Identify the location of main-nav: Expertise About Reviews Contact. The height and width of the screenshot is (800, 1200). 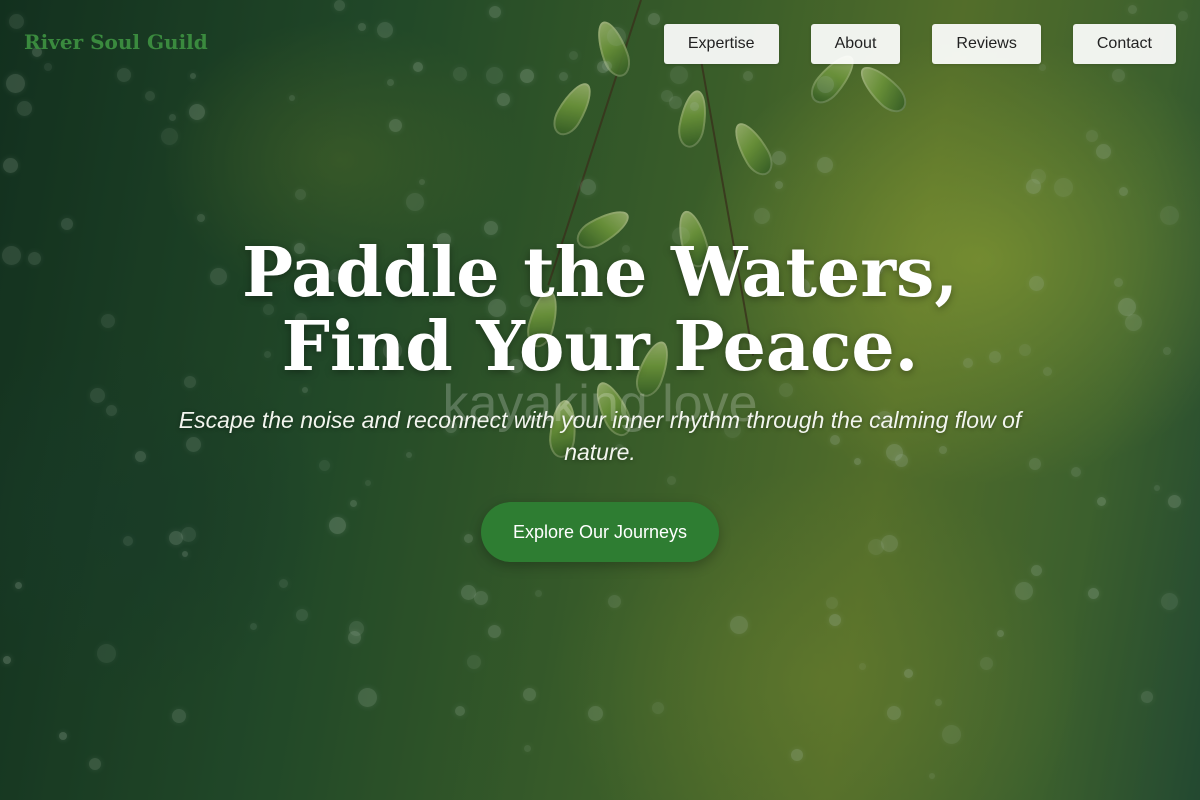
(919, 44).